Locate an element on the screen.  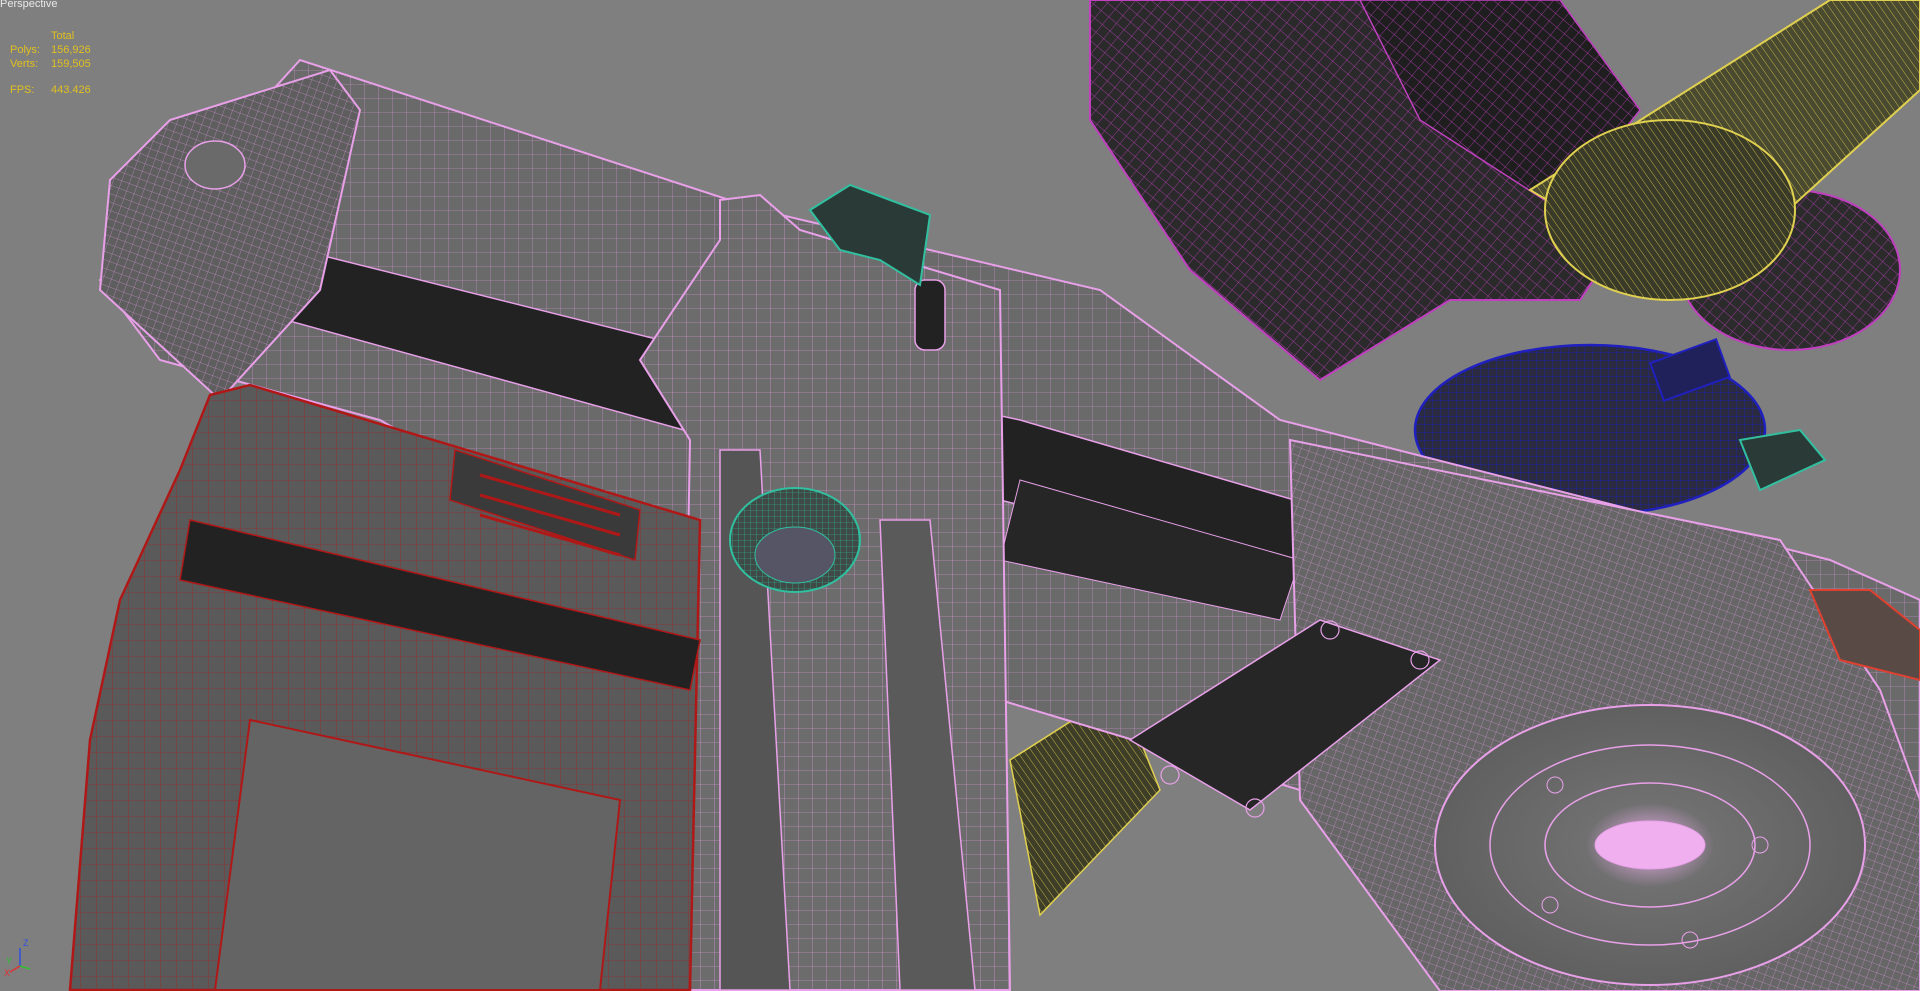
verts-value: 159,505 is located at coordinates (71, 64).